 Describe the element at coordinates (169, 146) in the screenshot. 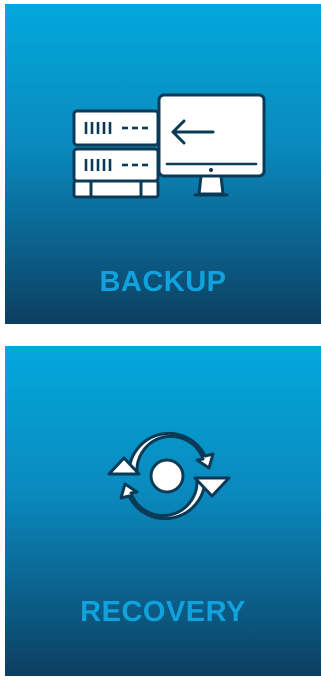

I see `server-to-monitor-backup-icon` at that location.